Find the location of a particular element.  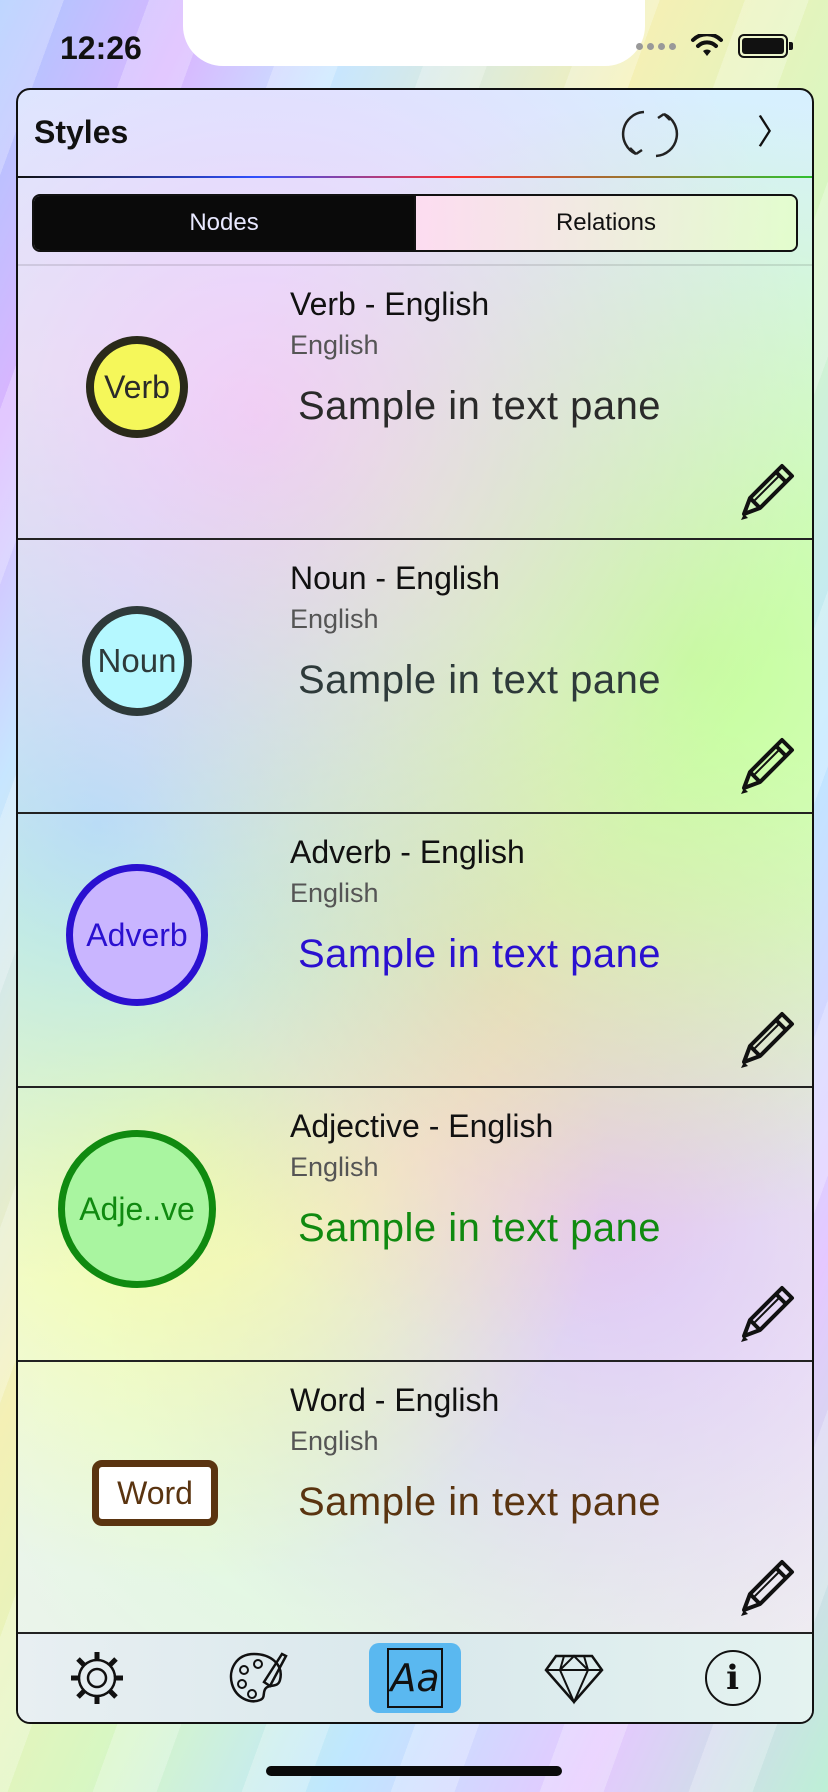

tab-bar: Aa i is located at coordinates (415, 1677).